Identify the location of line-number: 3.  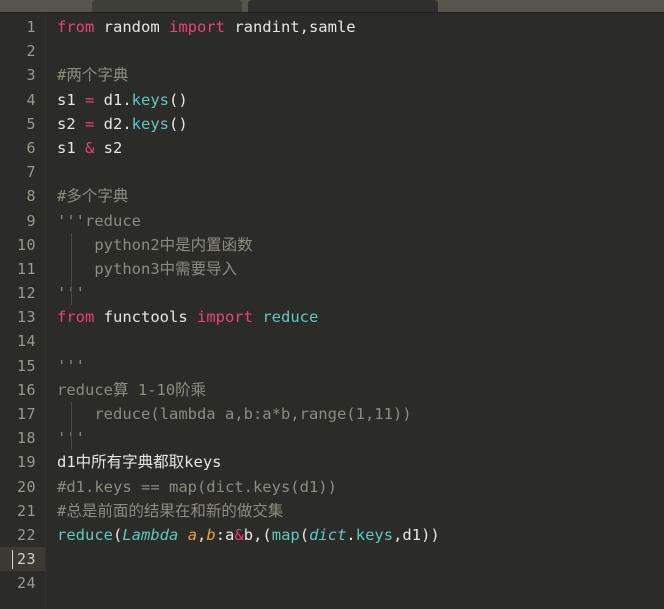
(31, 75).